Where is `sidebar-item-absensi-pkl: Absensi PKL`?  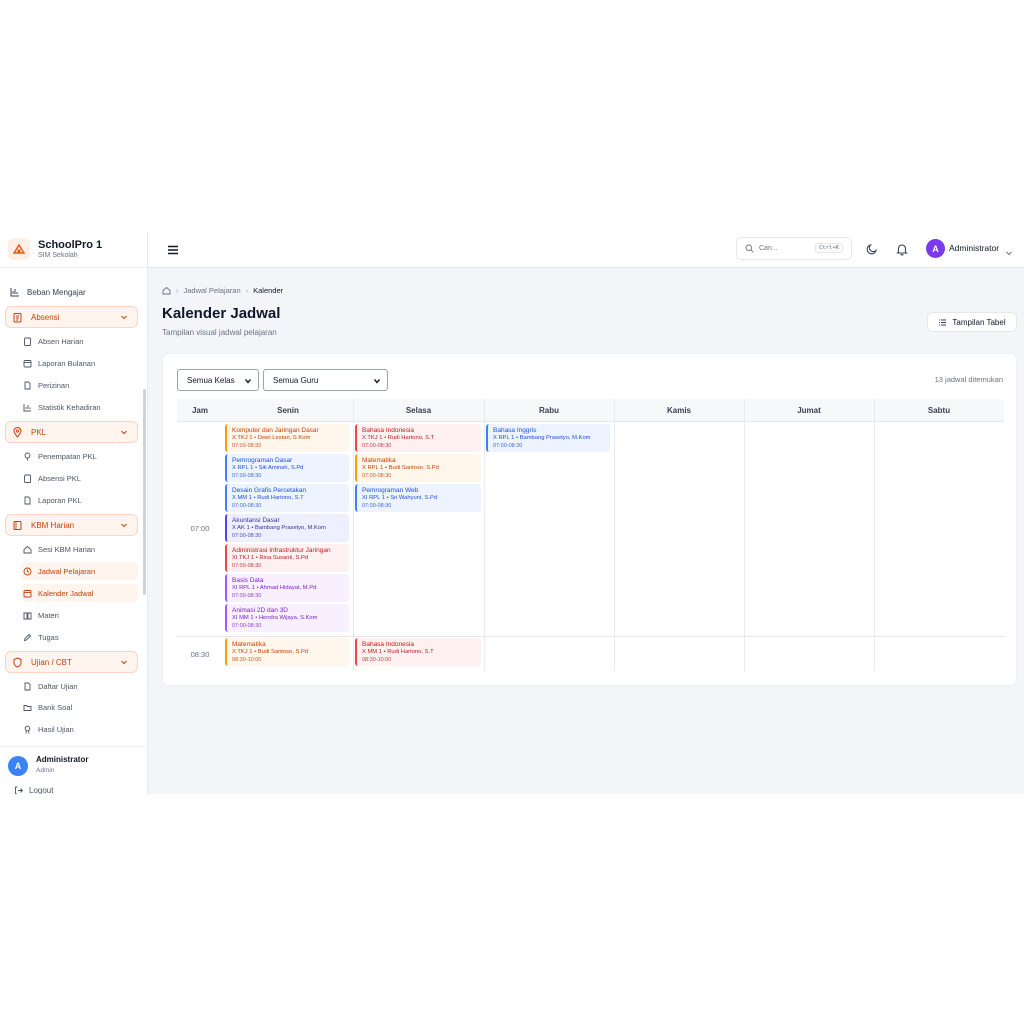 sidebar-item-absensi-pkl: Absensi PKL is located at coordinates (80, 478).